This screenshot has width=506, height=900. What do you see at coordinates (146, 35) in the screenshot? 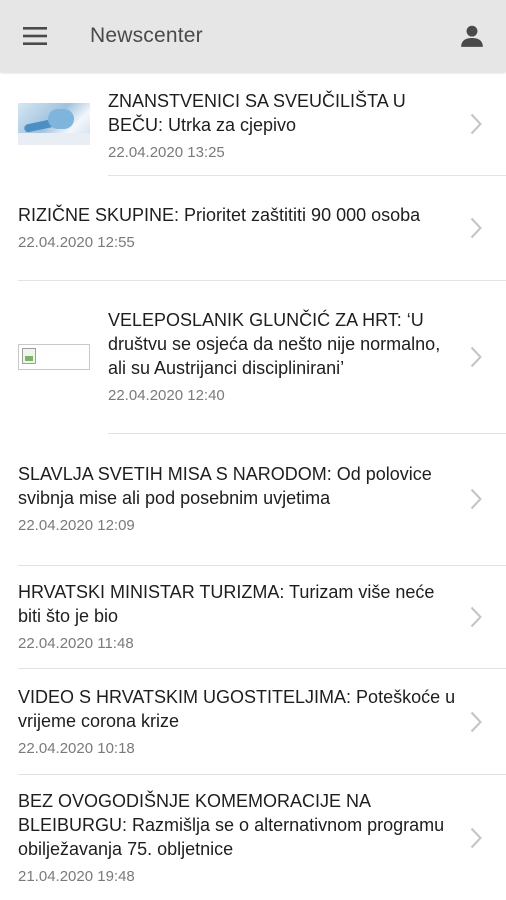
I see `page-title: Newscenter` at bounding box center [146, 35].